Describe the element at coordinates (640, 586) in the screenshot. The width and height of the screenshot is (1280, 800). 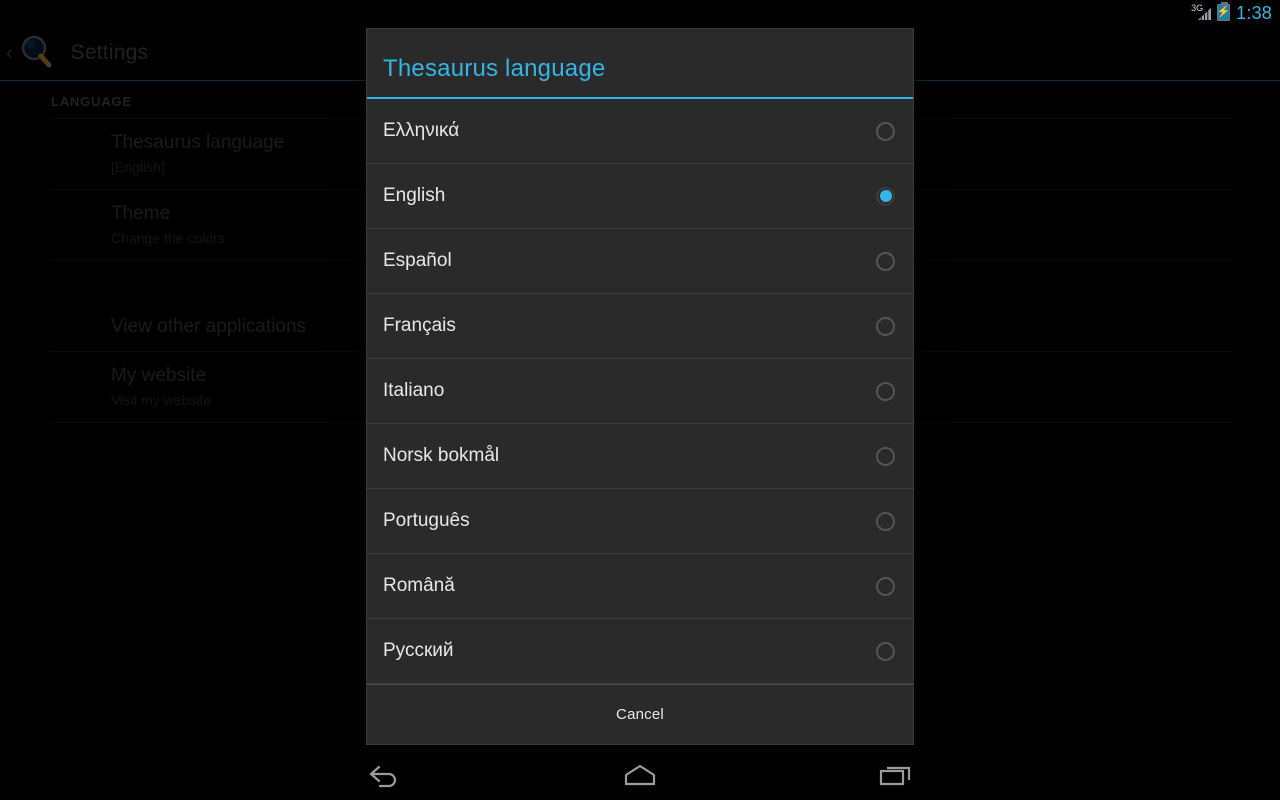
I see `language-option-romanian: Română` at that location.